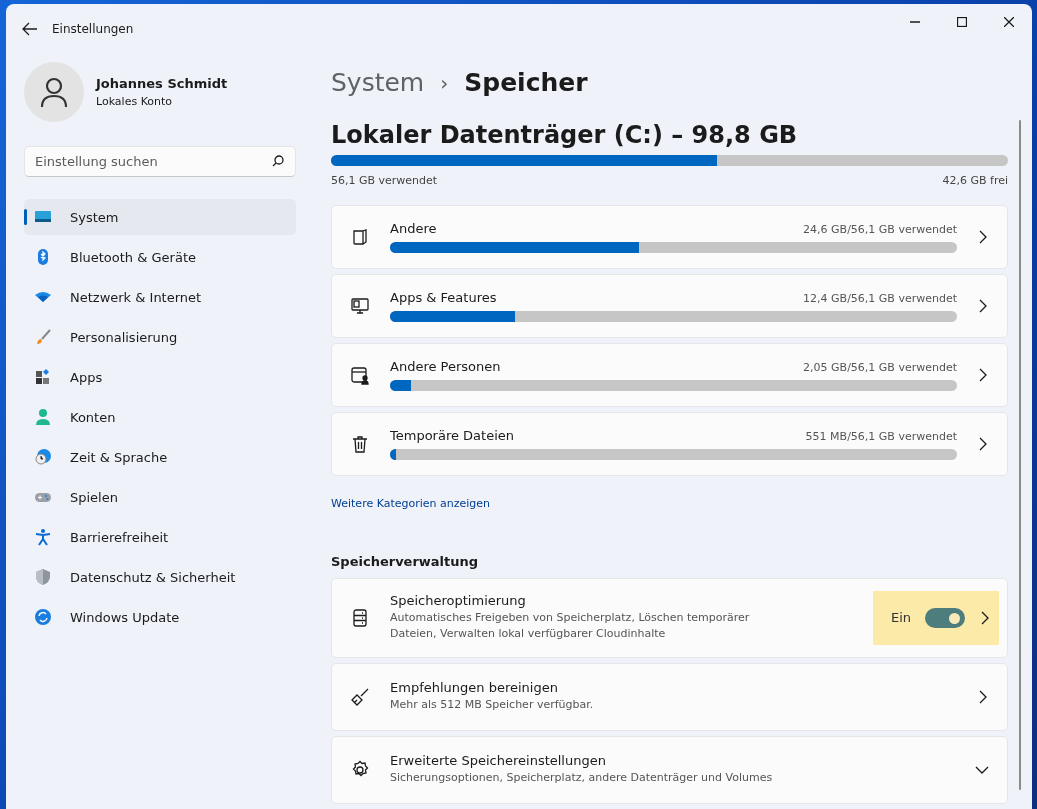 Image resolution: width=1037 pixels, height=809 pixels. What do you see at coordinates (30, 29) in the screenshot?
I see `back-arrow-icon` at bounding box center [30, 29].